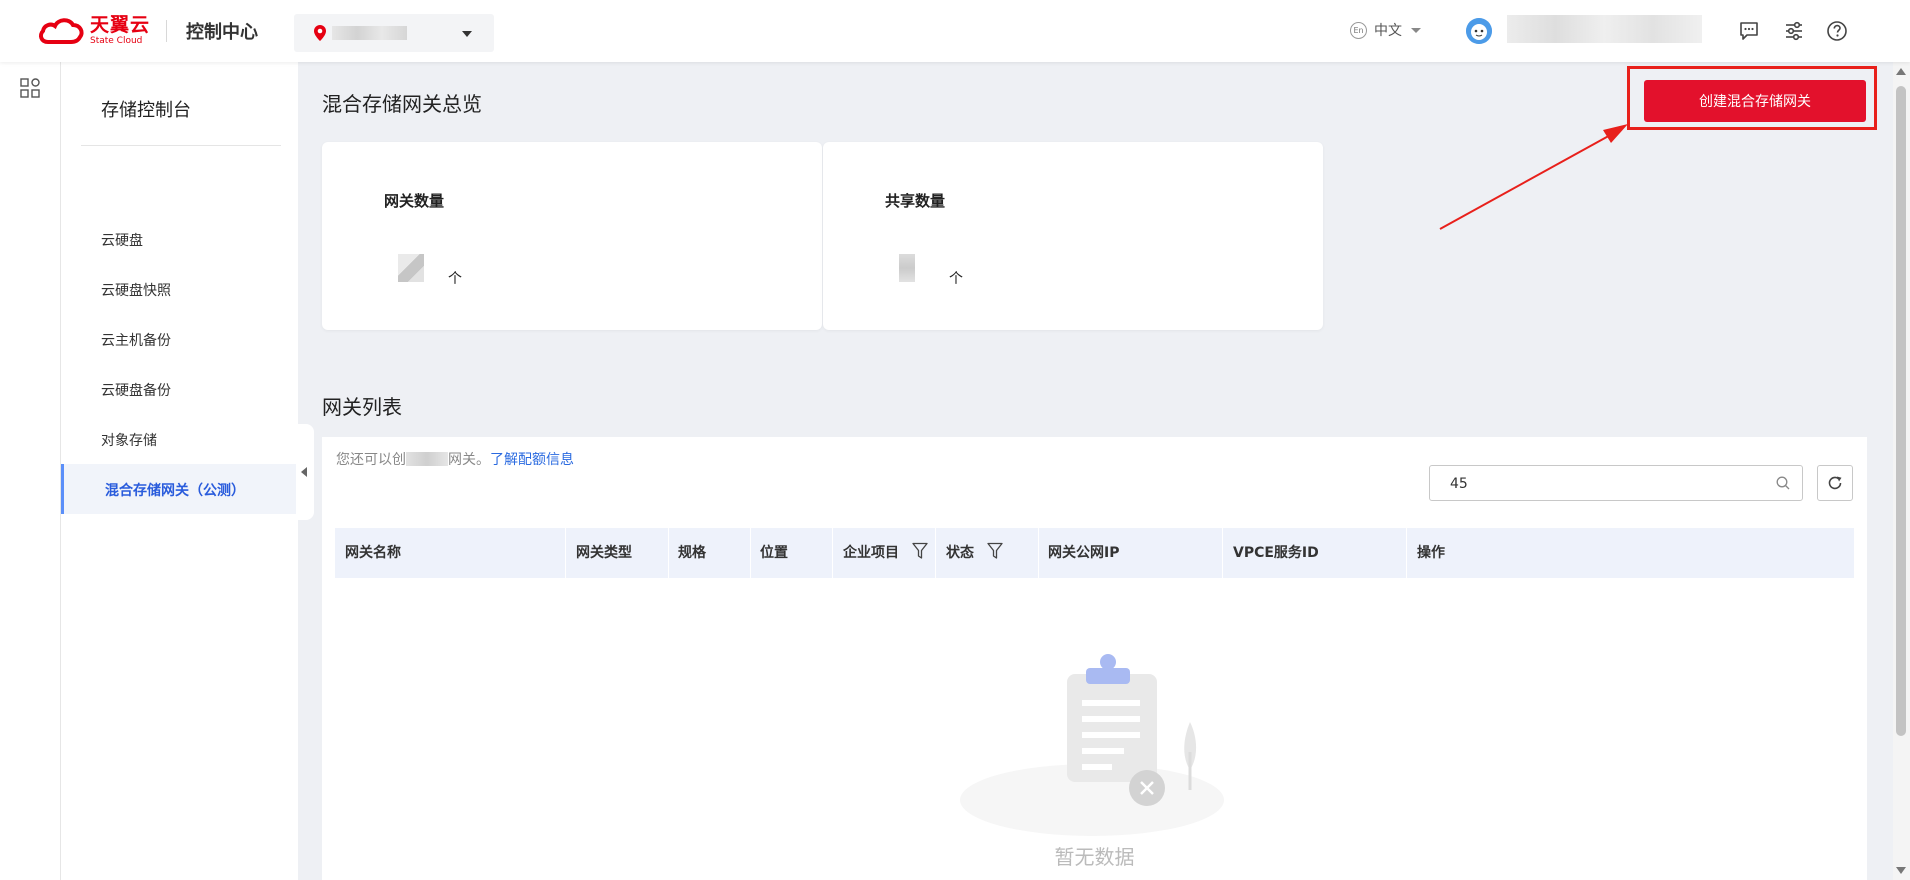 The height and width of the screenshot is (880, 1910). What do you see at coordinates (1358, 30) in the screenshot?
I see `language-globe-icon: En` at bounding box center [1358, 30].